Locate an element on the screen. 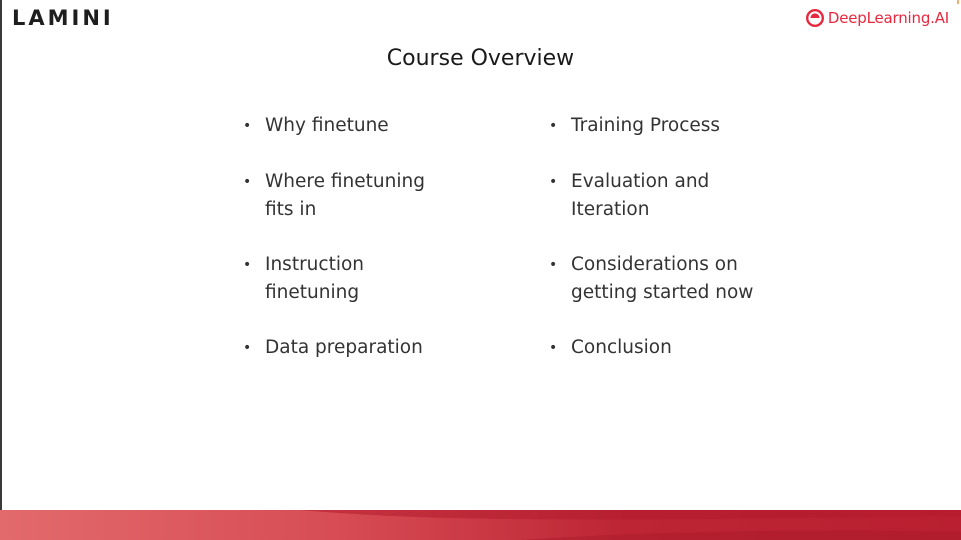 This screenshot has height=540, width=961. overview-item: • Where finetuning fits in is located at coordinates (334, 196).